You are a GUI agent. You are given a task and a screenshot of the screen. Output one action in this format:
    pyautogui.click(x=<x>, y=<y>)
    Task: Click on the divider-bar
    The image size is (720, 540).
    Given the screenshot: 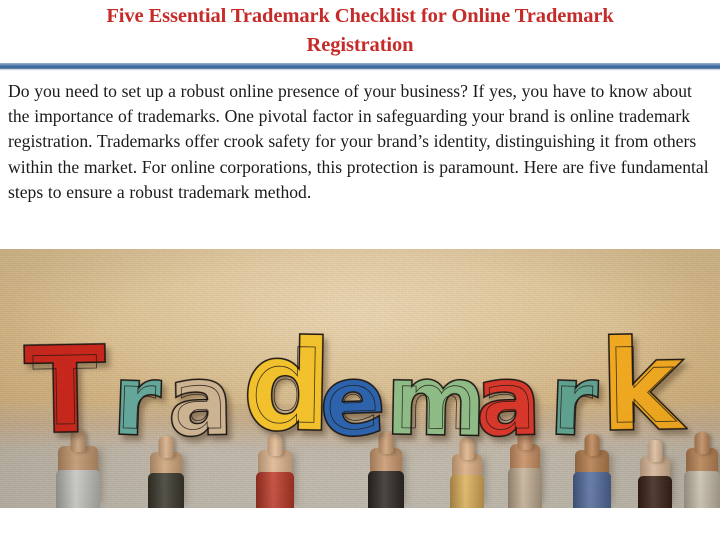 What is the action you would take?
    pyautogui.click(x=360, y=66)
    